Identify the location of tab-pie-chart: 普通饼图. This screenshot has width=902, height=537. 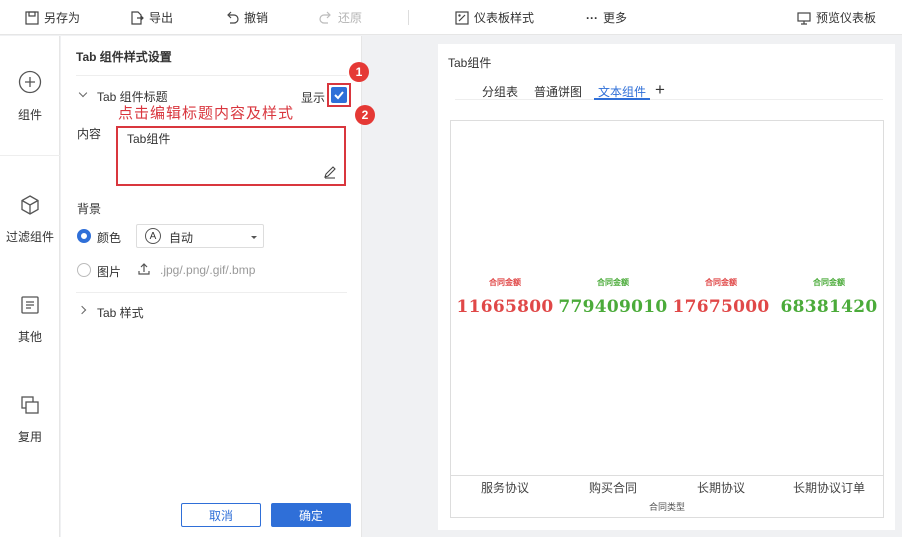
(558, 91).